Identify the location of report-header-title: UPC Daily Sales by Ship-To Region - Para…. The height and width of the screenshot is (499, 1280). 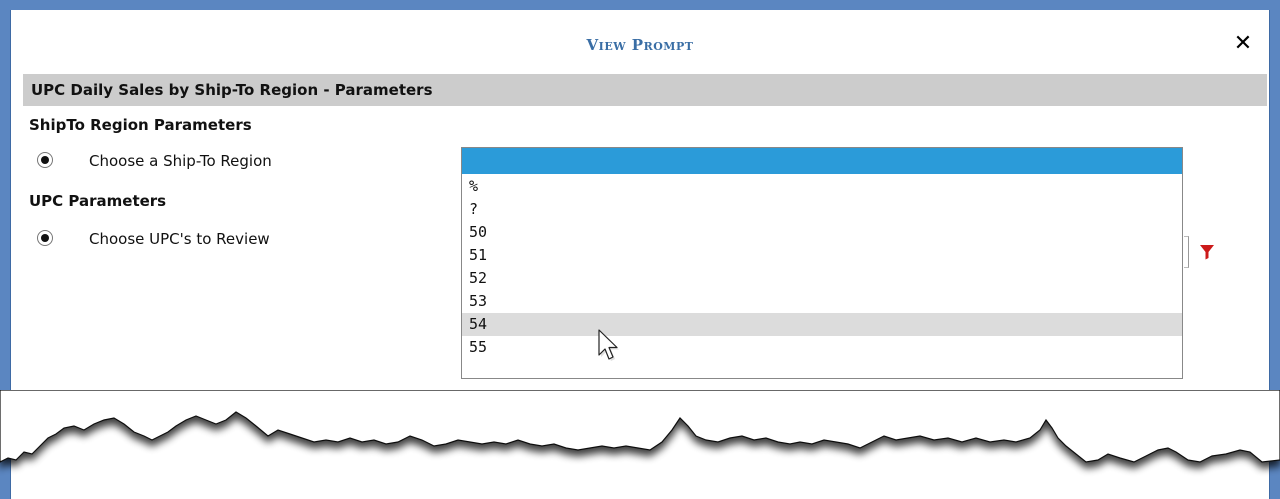
(232, 90).